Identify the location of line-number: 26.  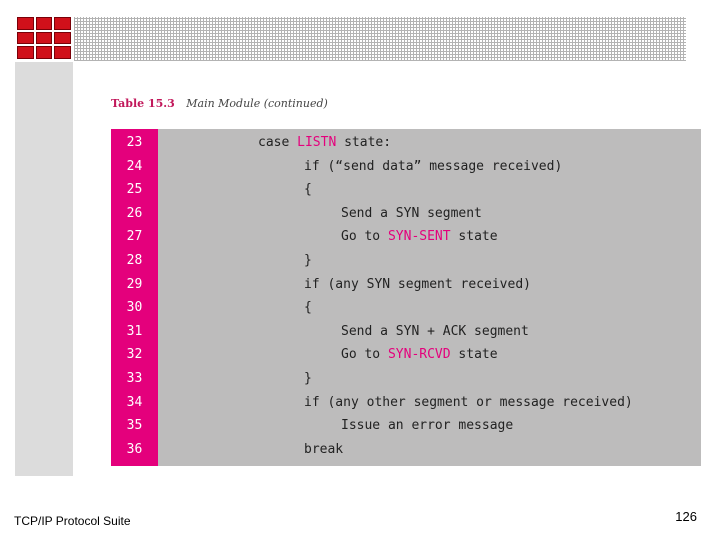
(134, 213).